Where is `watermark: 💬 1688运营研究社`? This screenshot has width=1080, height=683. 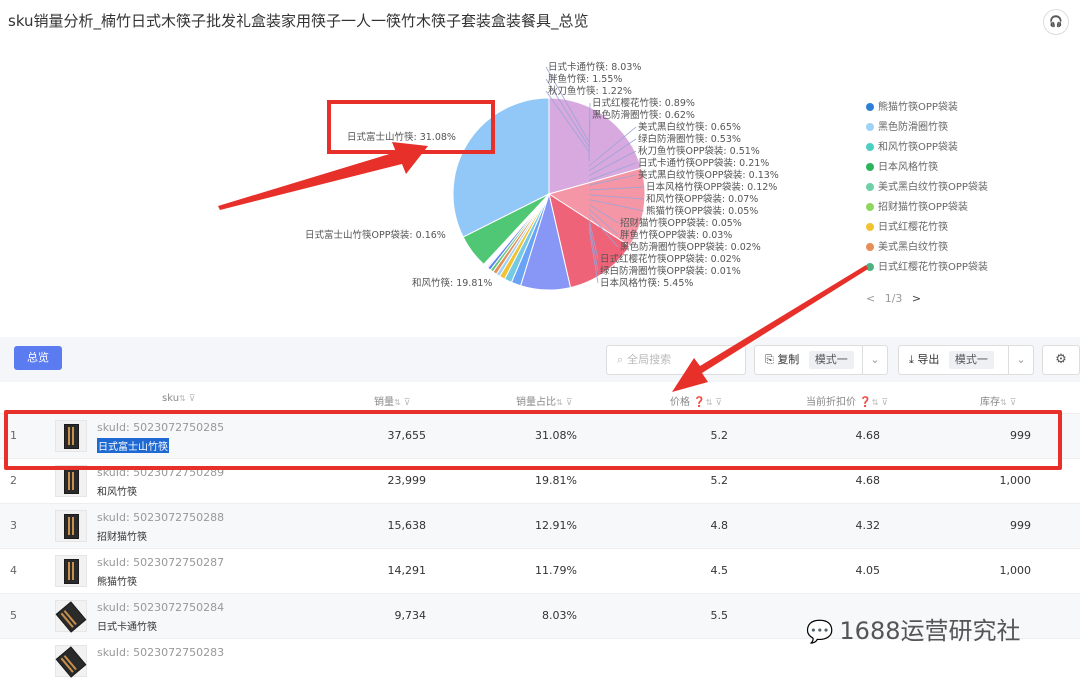 watermark: 💬 1688运营研究社 is located at coordinates (913, 628).